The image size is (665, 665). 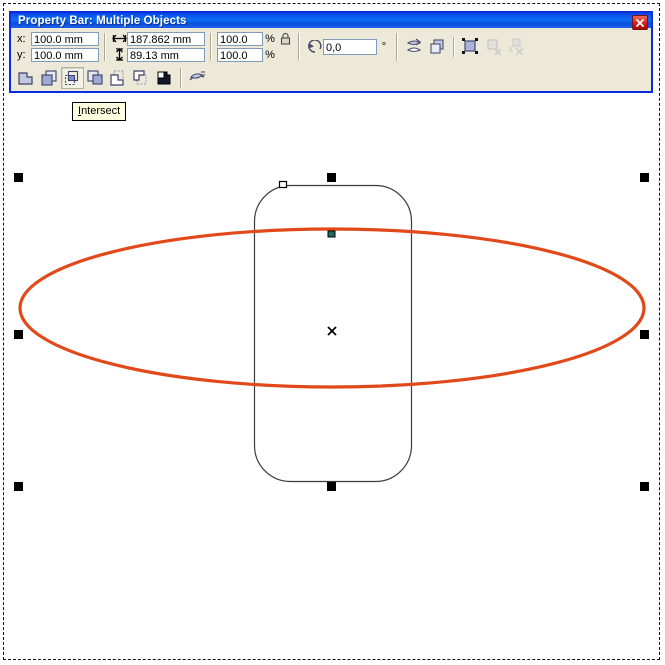 What do you see at coordinates (331, 20) in the screenshot?
I see `property-bar-title-bar: Property Bar: Multiple Objects` at bounding box center [331, 20].